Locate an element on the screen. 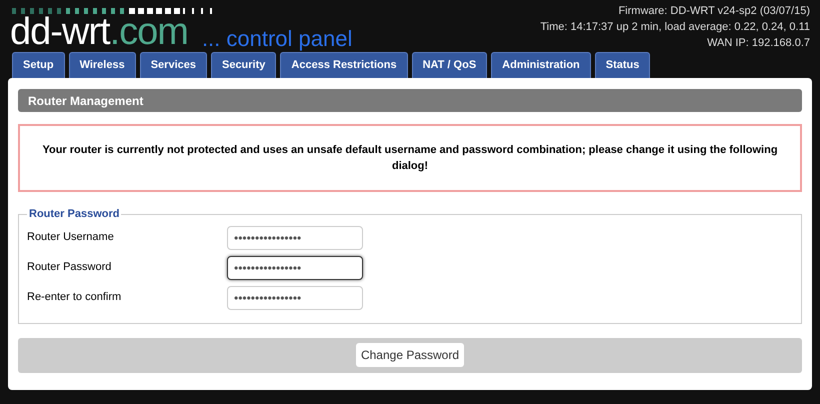 This screenshot has height=404, width=820. fieldset-legend: Router Password is located at coordinates (74, 214).